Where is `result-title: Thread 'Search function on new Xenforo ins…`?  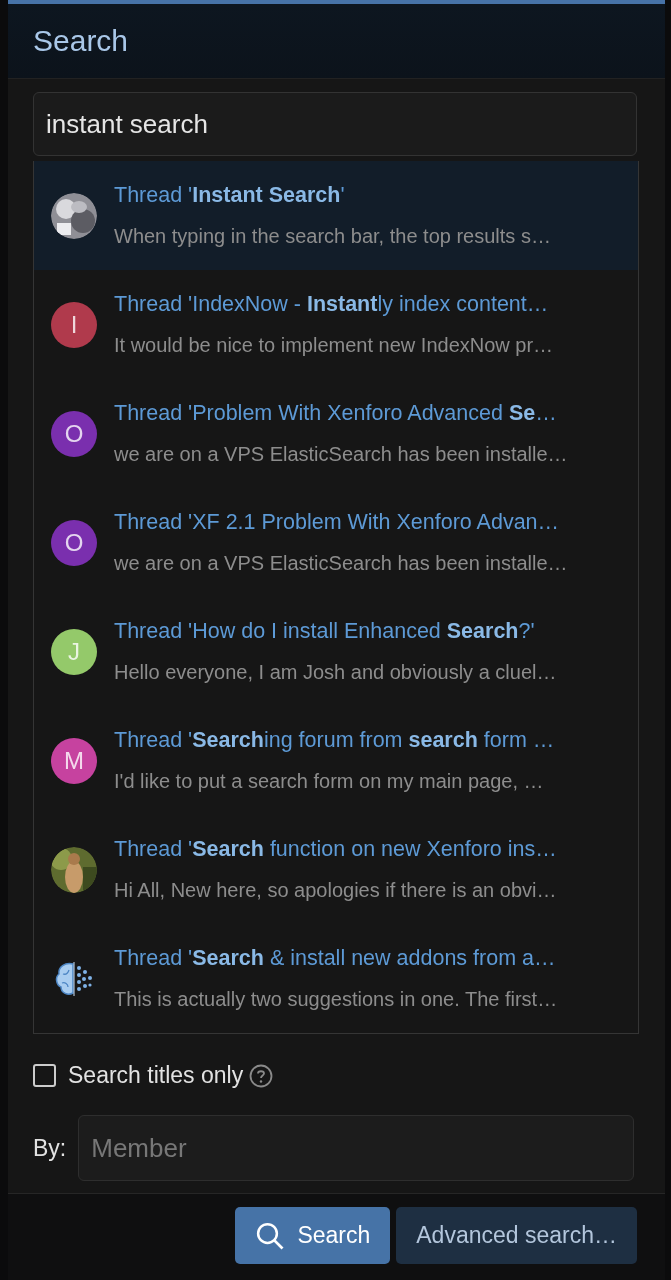
result-title: Thread 'Search function on new Xenforo ins… is located at coordinates (335, 849).